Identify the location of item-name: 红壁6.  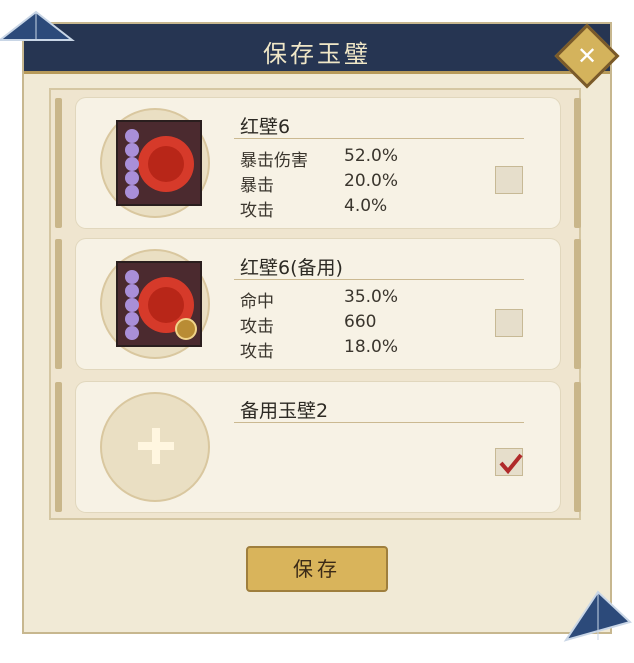
(265, 127).